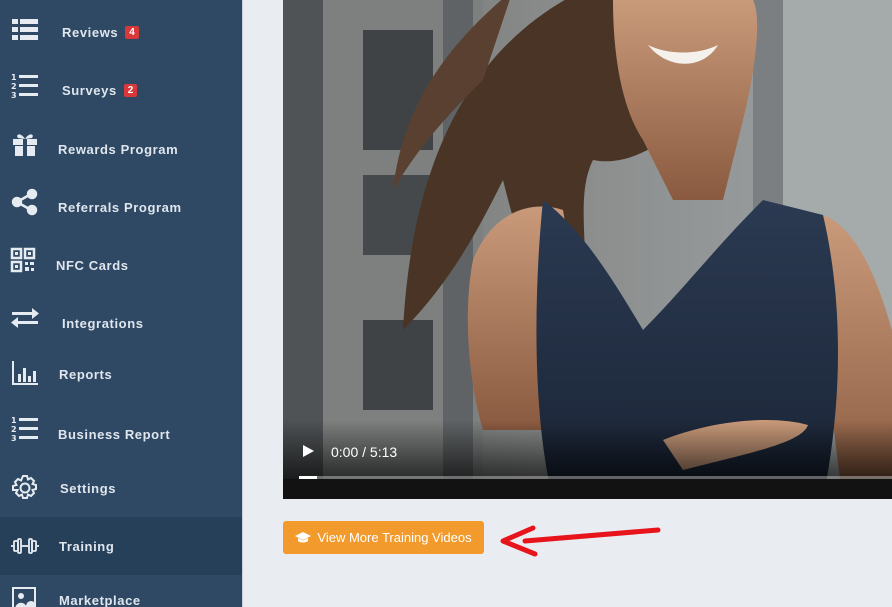 Image resolution: width=892 pixels, height=607 pixels. I want to click on sidebar-item-rewards-program: Rewards Program, so click(121, 148).